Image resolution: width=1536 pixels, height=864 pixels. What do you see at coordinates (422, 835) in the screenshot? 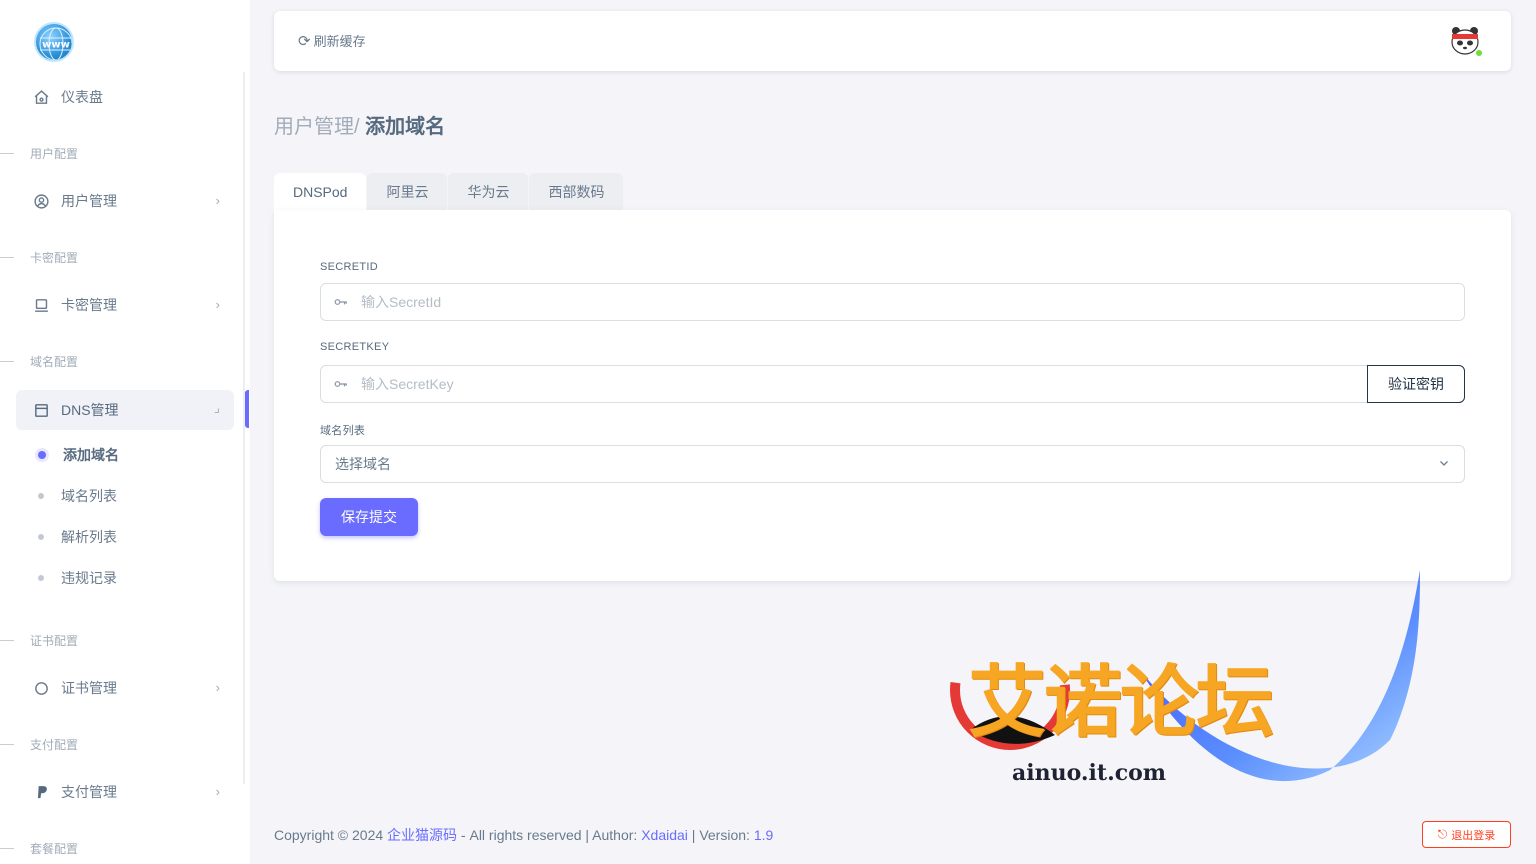
I see `footer-brand-link: 企业猫源码` at bounding box center [422, 835].